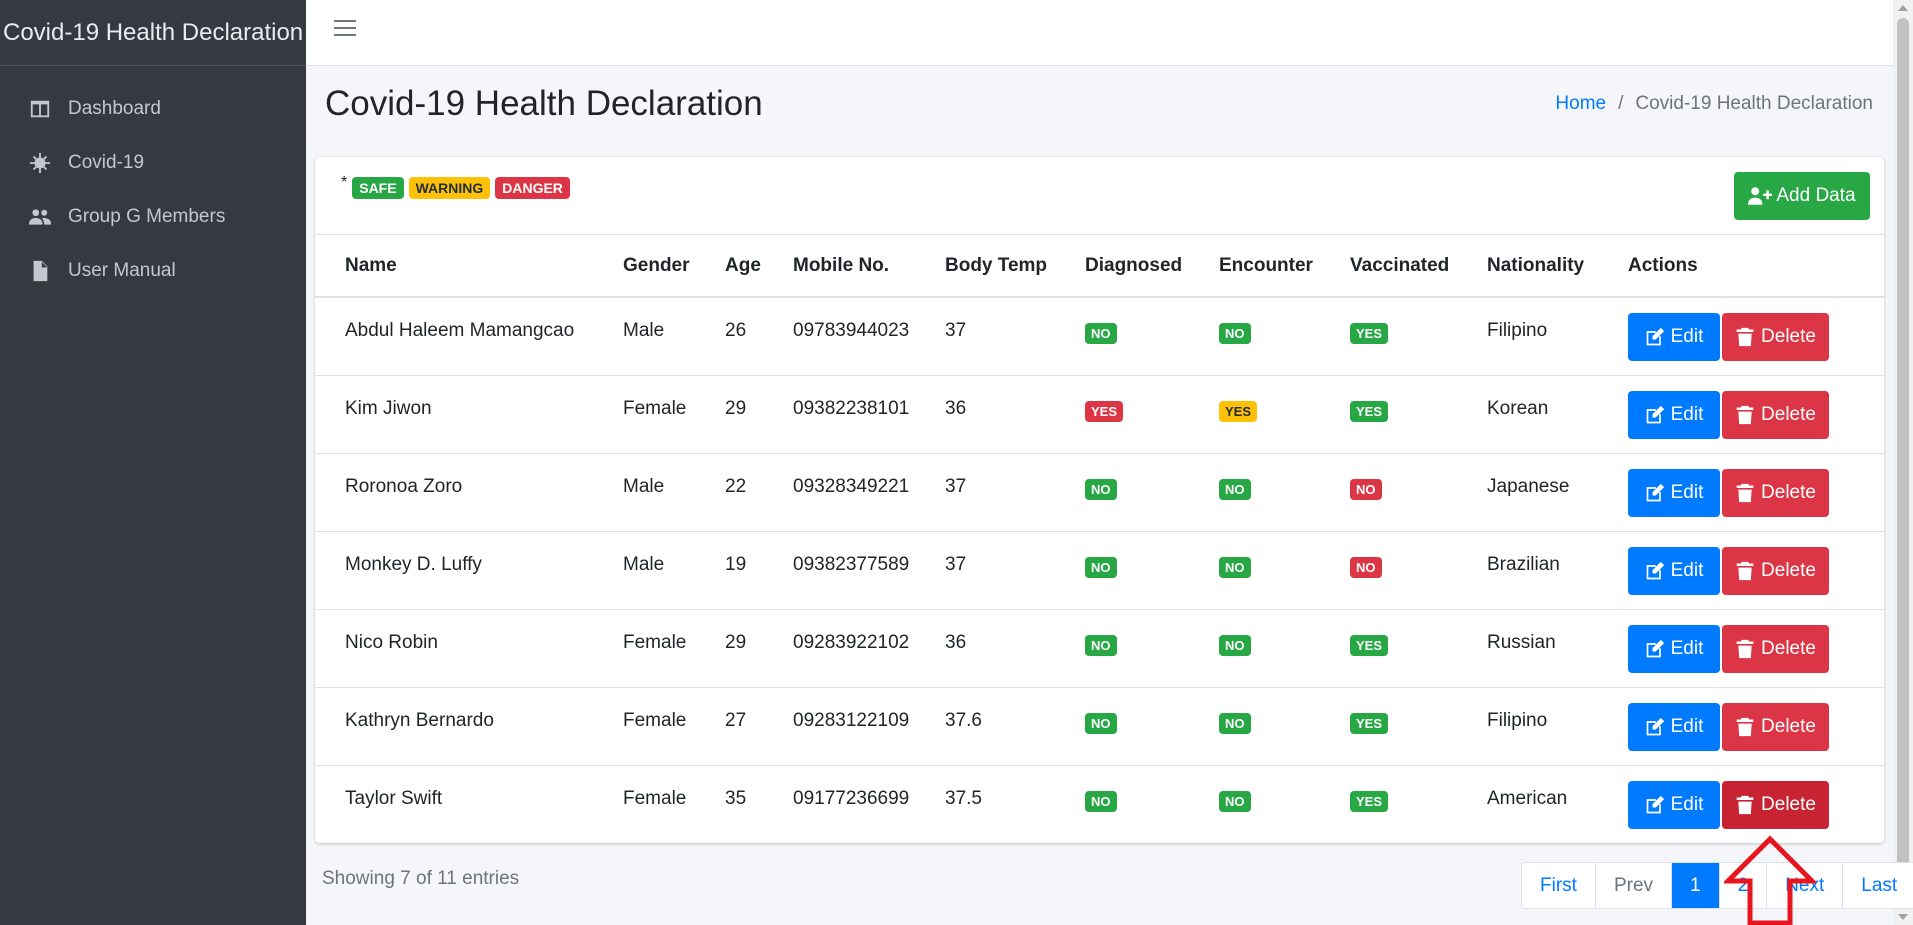 The width and height of the screenshot is (1913, 925). What do you see at coordinates (469, 266) in the screenshot?
I see `column-header-name: Name` at bounding box center [469, 266].